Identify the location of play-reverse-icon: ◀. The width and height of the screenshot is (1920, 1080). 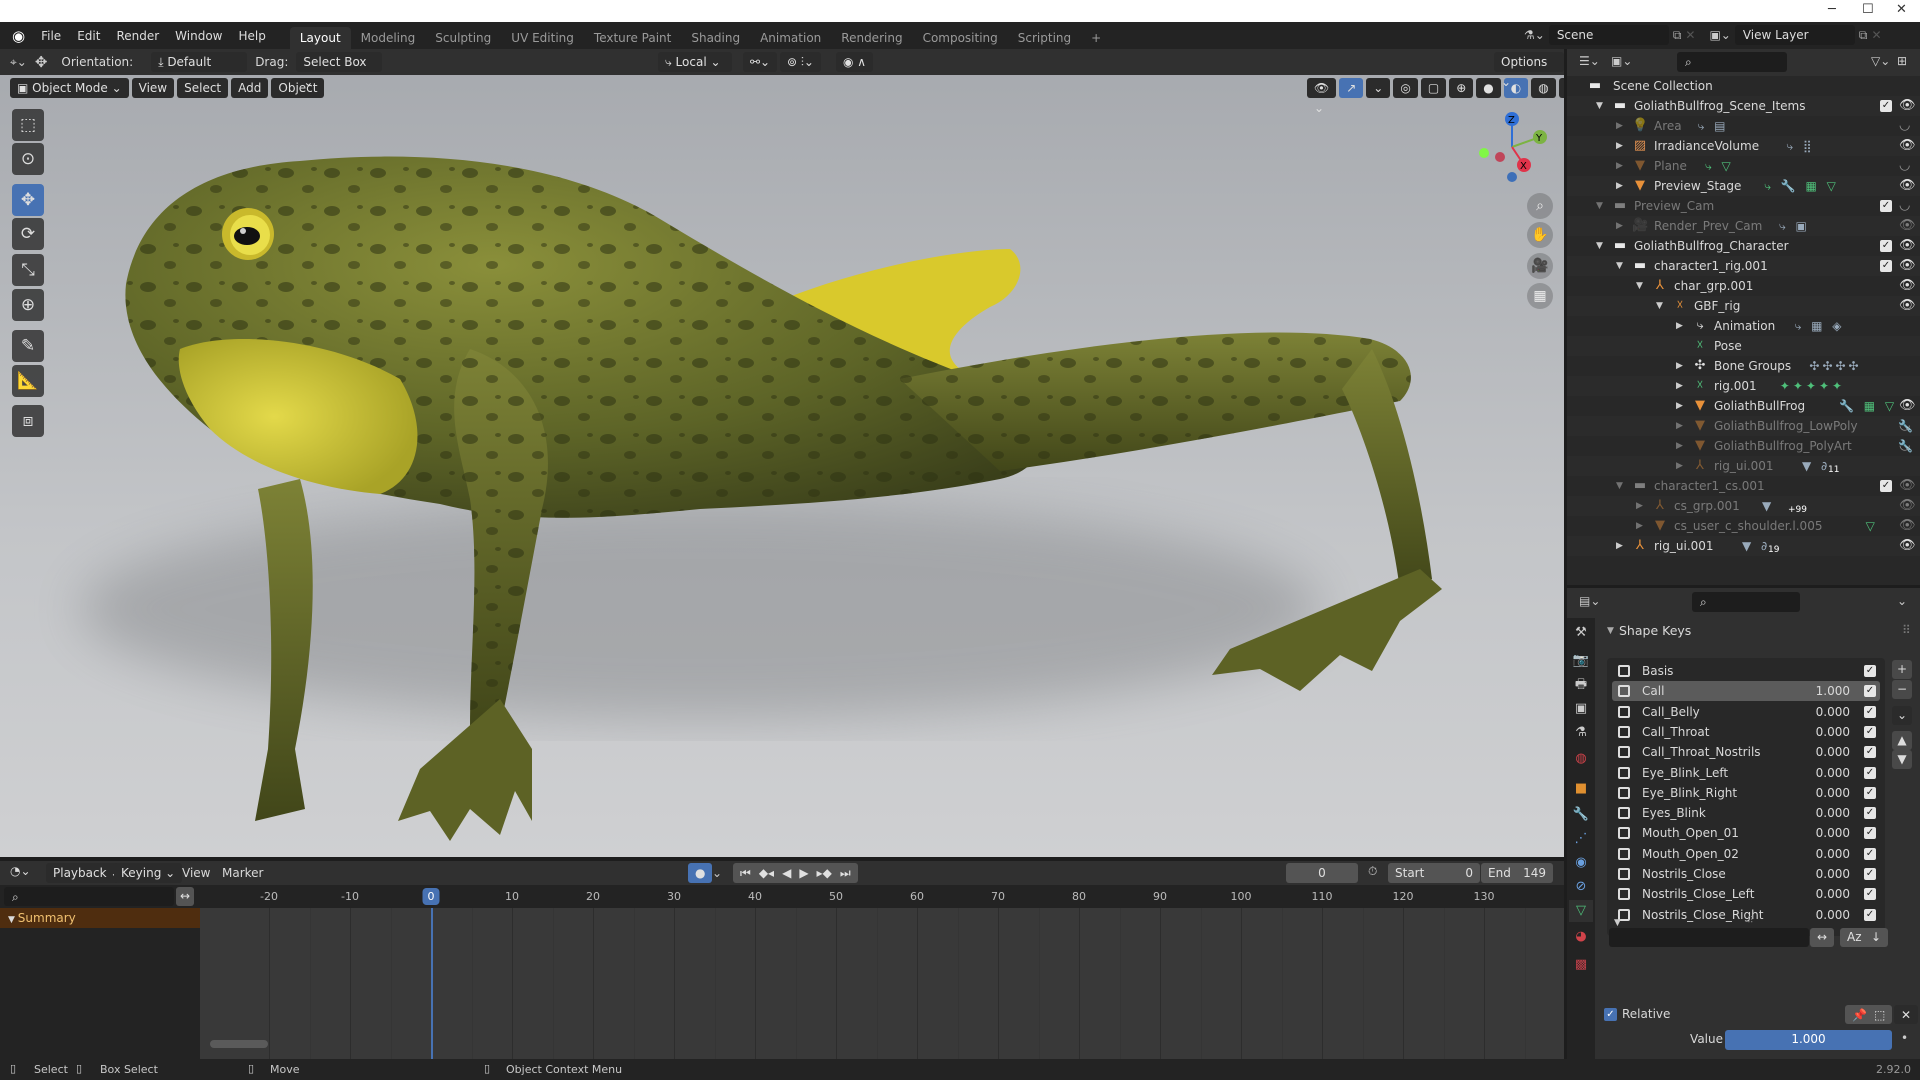
(786, 873).